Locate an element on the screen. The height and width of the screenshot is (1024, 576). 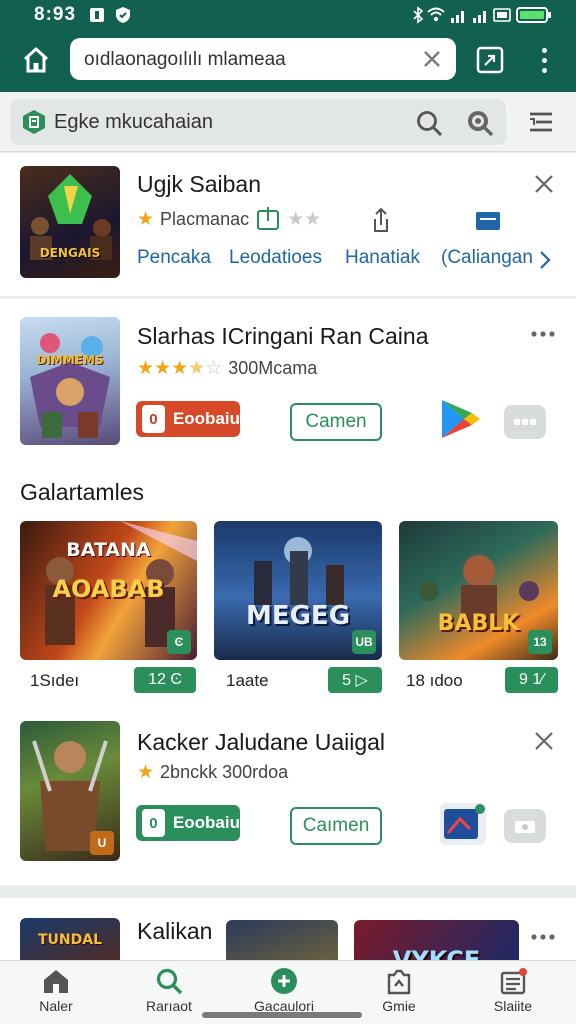
chevron-right-icon is located at coordinates (545, 260).